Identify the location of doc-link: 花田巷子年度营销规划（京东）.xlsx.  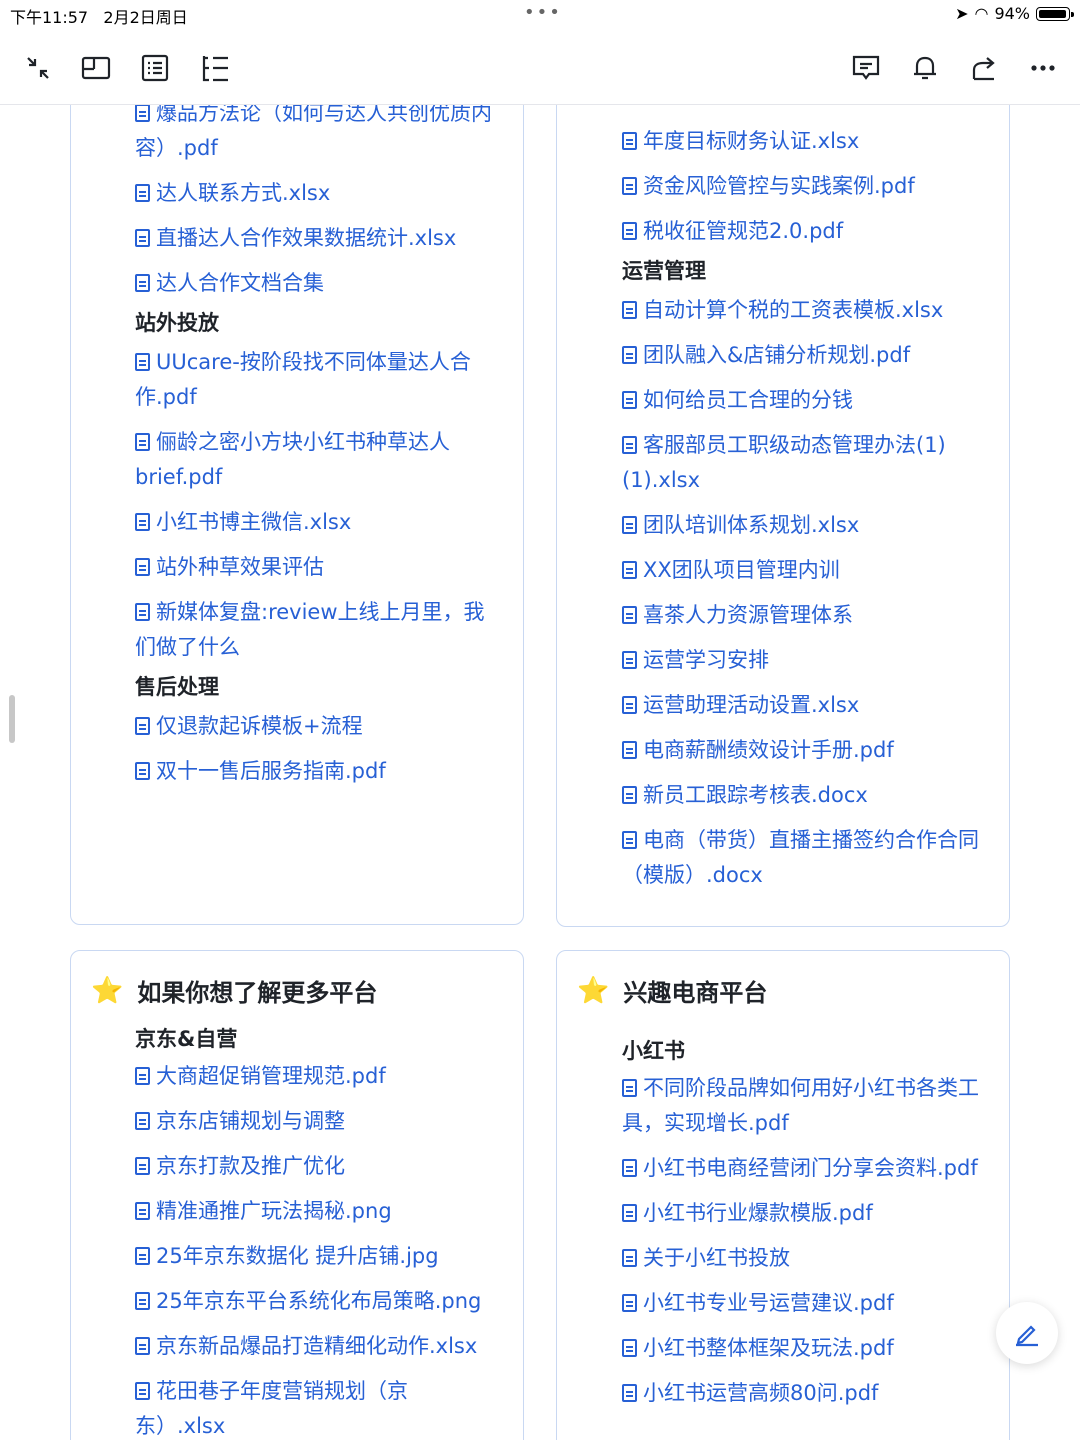
(315, 1407).